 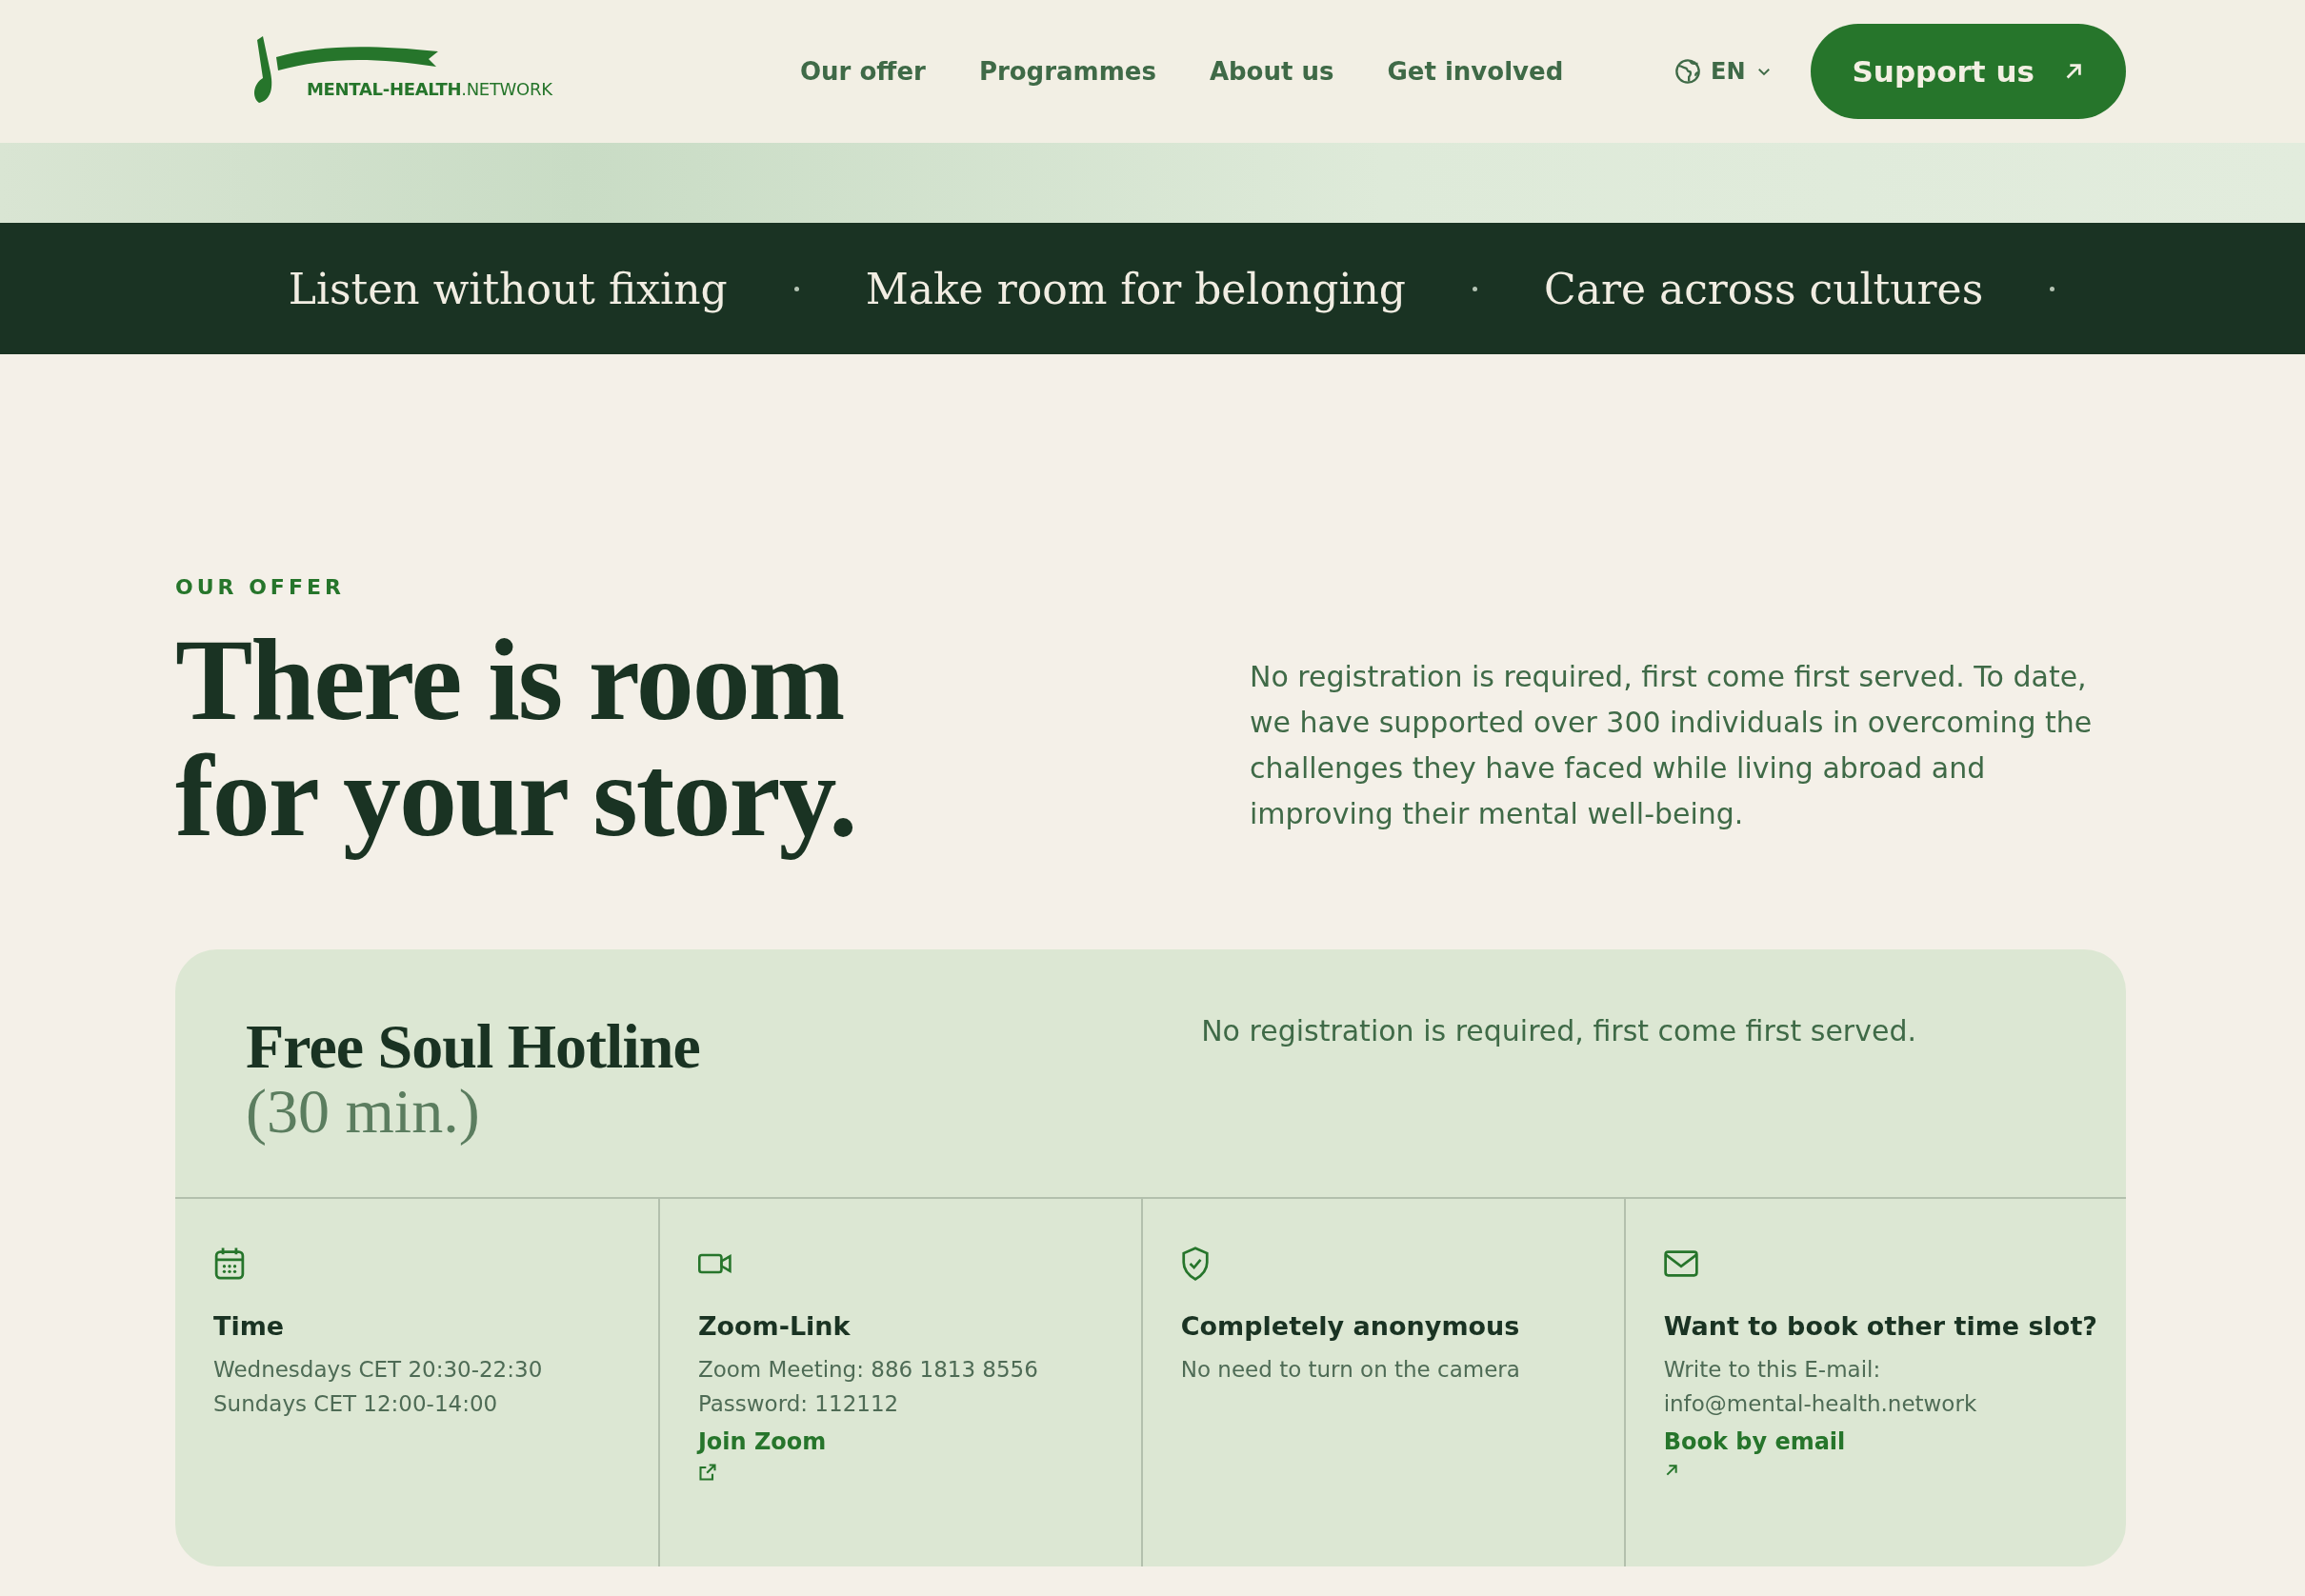 I want to click on hotline-note: No registration is required, first come first served., so click(x=1558, y=1031).